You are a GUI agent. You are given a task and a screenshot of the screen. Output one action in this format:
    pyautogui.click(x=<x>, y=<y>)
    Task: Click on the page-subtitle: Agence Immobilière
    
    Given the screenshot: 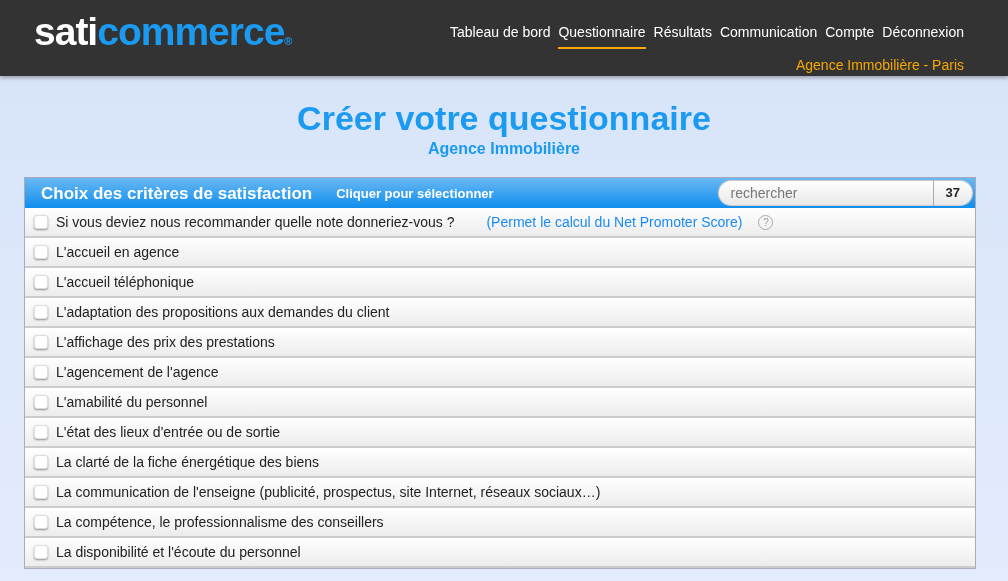 What is the action you would take?
    pyautogui.click(x=503, y=149)
    